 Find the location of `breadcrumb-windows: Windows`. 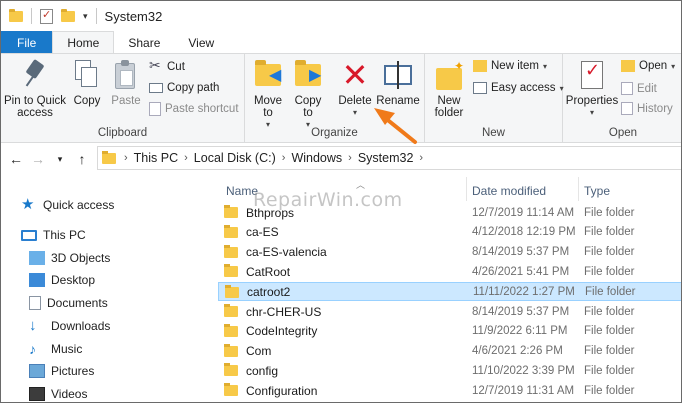

breadcrumb-windows: Windows is located at coordinates (316, 158).